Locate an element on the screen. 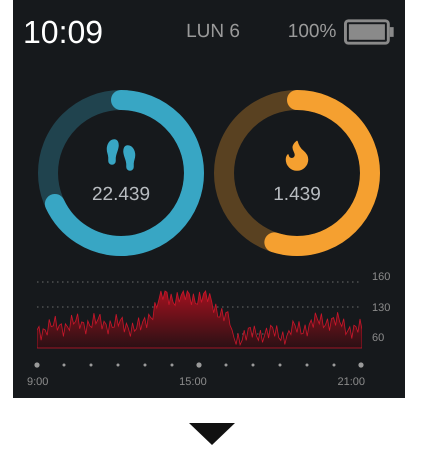 Image resolution: width=423 pixels, height=464 pixels. battery-icon is located at coordinates (369, 32).